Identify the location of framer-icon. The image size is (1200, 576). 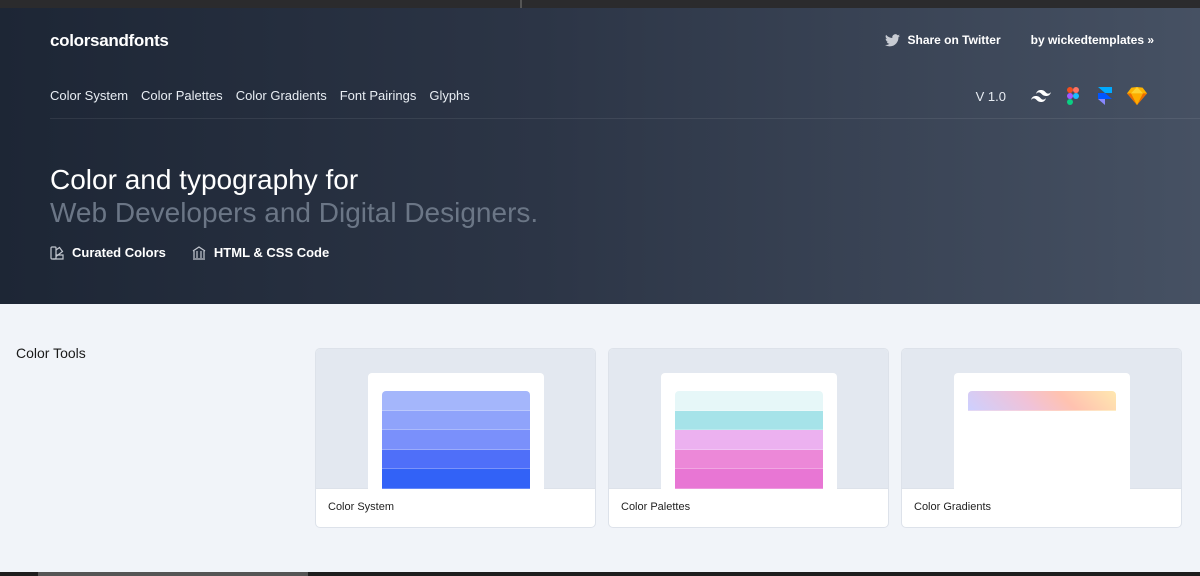
(1105, 96).